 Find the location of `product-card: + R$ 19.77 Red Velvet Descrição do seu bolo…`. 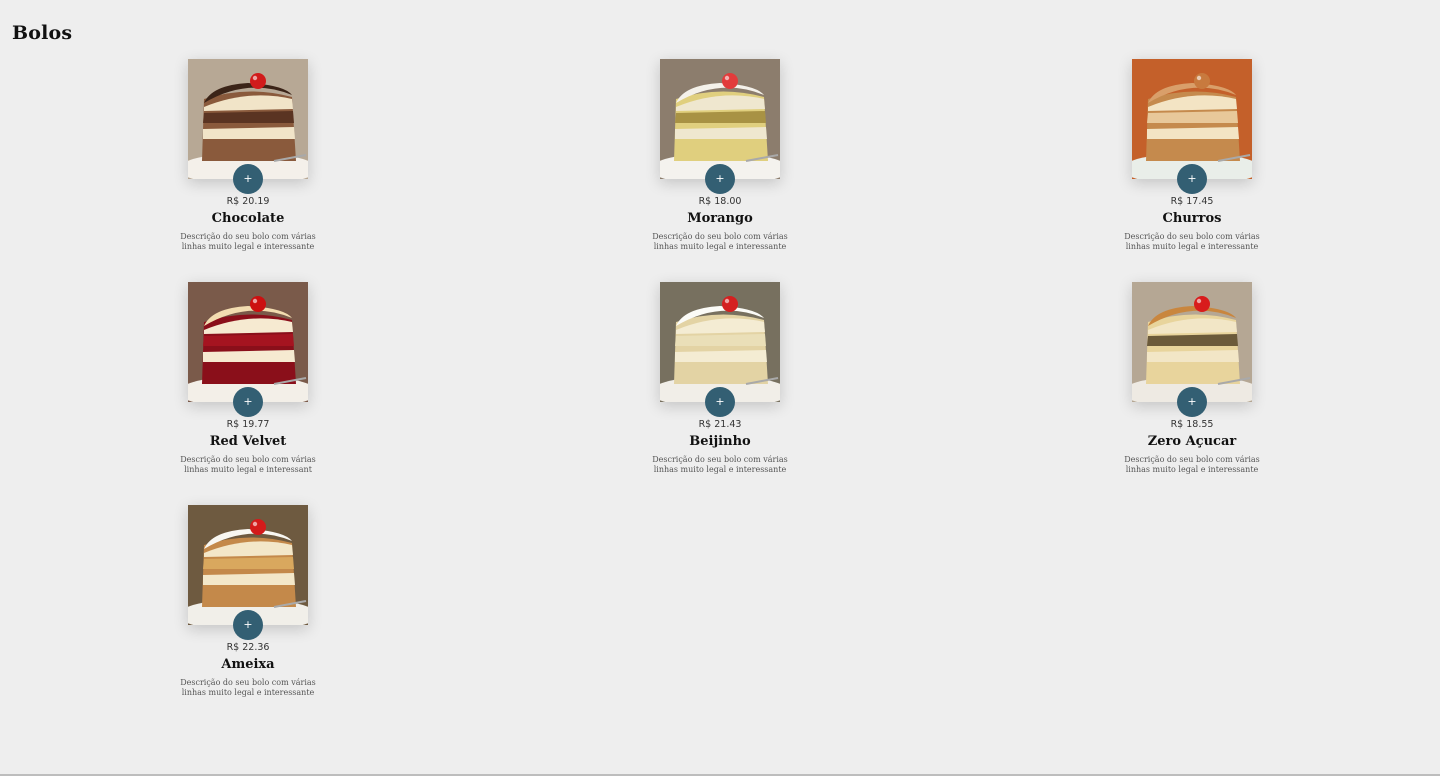

product-card: + R$ 19.77 Red Velvet Descrição do seu bolo… is located at coordinates (248, 393).